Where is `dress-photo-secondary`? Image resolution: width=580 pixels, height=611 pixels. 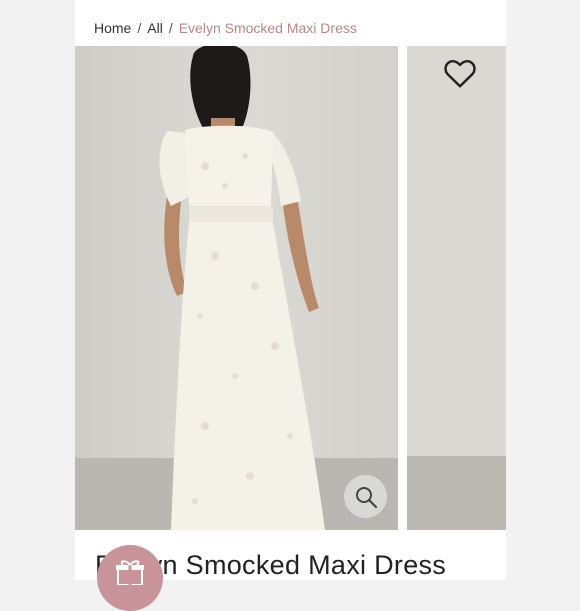 dress-photo-secondary is located at coordinates (456, 288).